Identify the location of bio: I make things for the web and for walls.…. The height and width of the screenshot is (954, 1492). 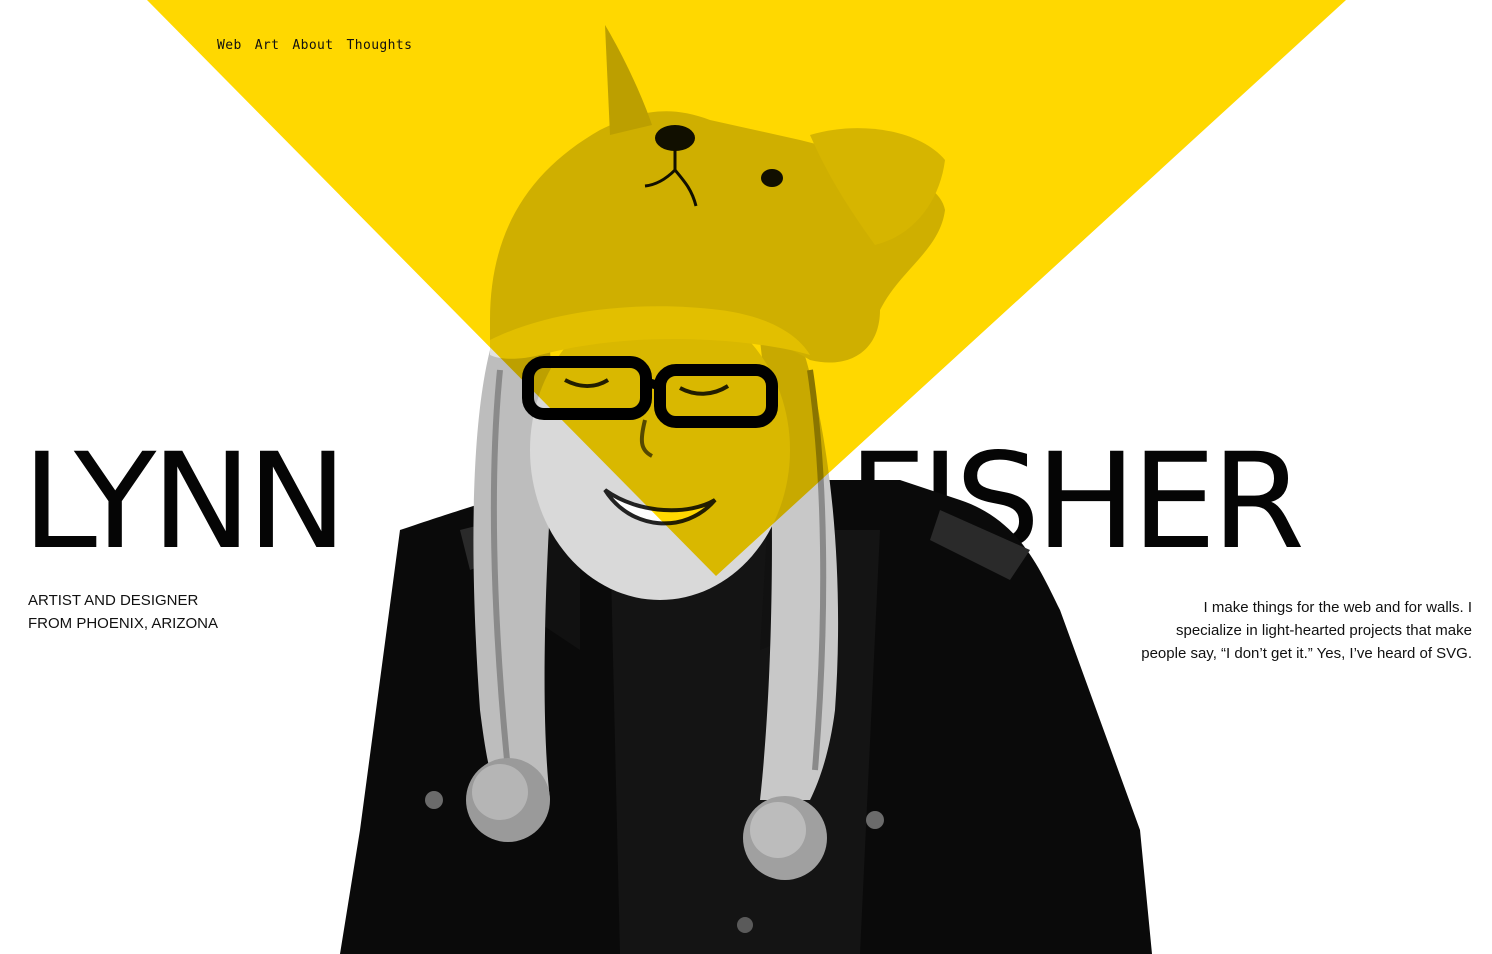
(1292, 630).